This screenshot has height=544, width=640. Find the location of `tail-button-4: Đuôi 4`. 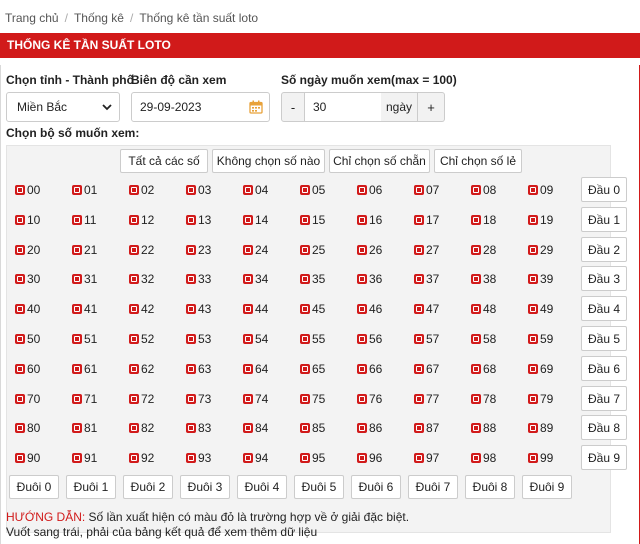

tail-button-4: Đuôi 4 is located at coordinates (262, 487).